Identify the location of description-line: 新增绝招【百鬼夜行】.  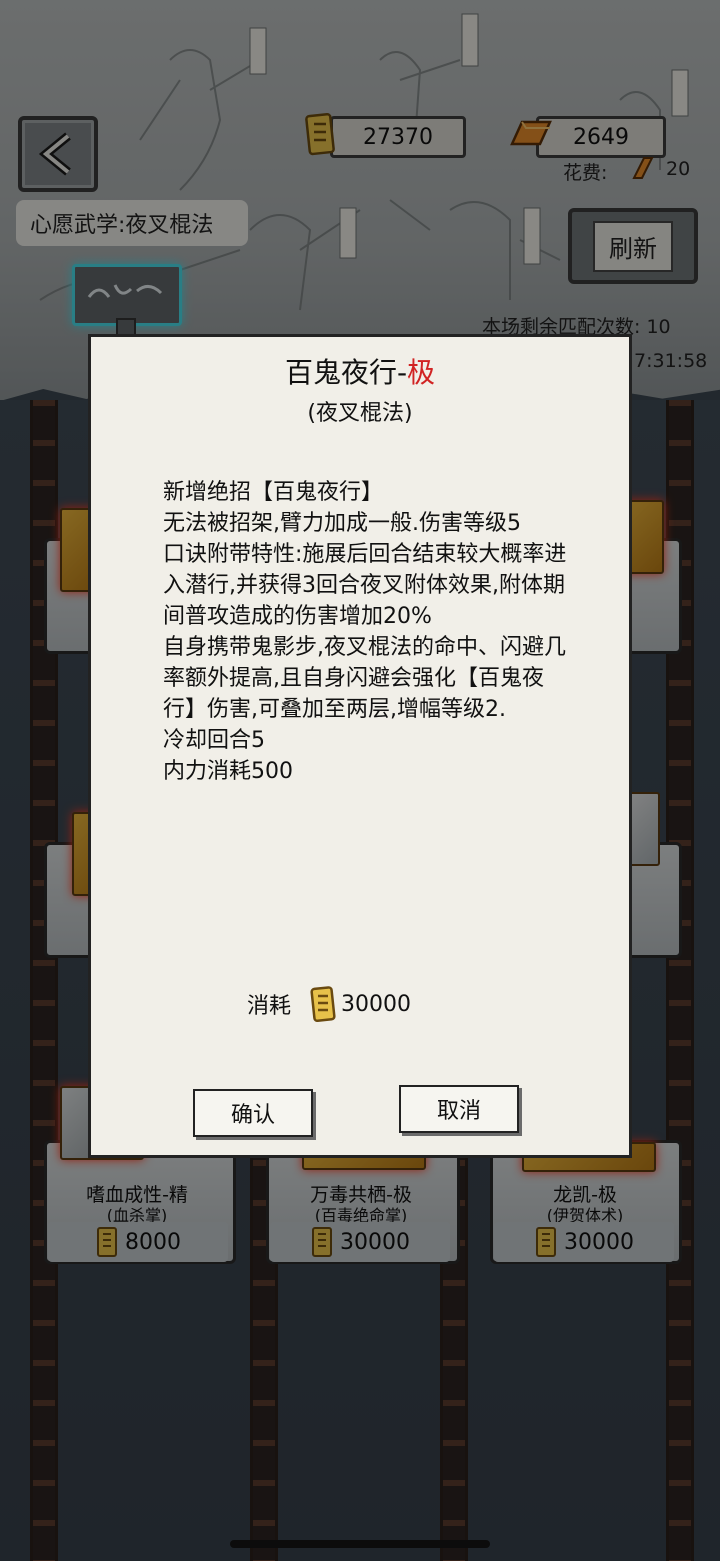
(273, 492).